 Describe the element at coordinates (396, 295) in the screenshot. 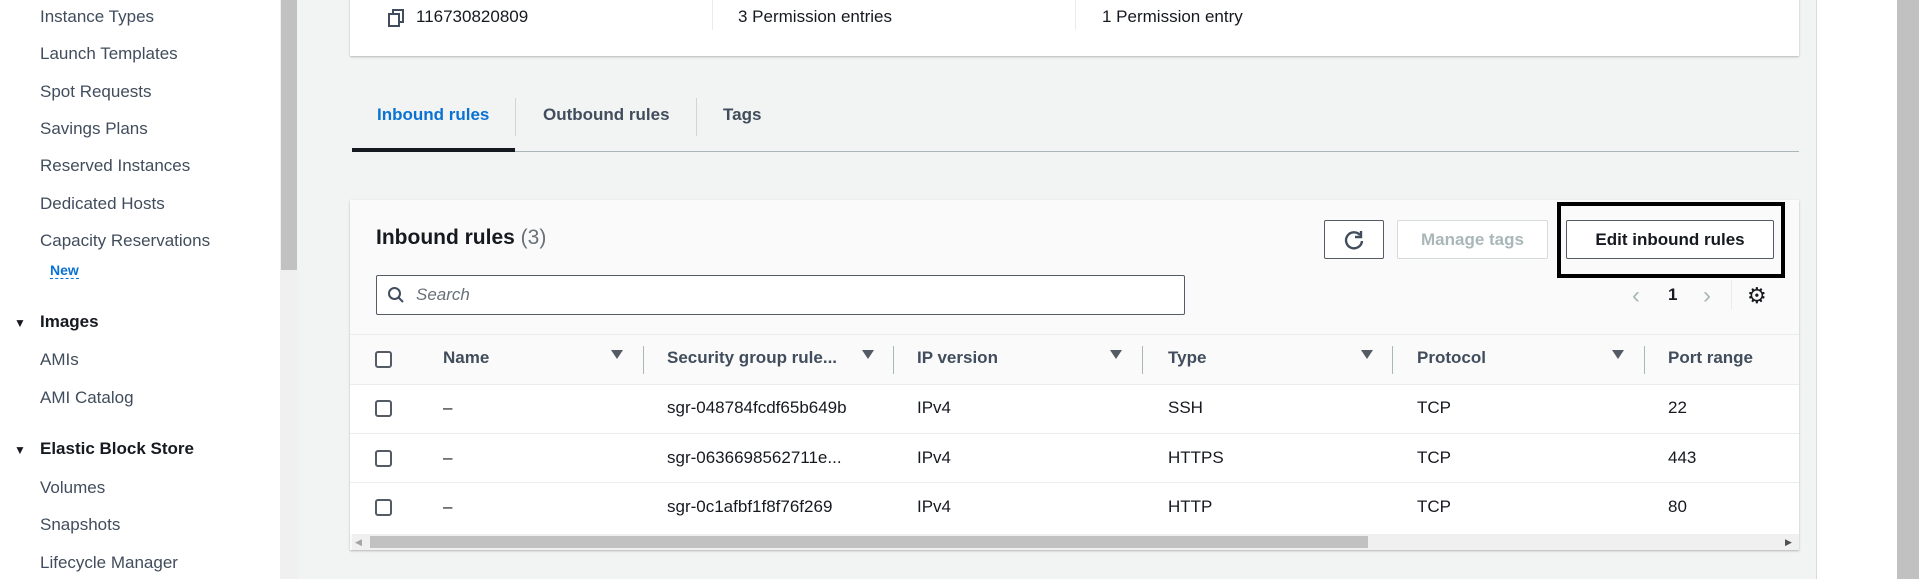

I see `search-icon` at that location.